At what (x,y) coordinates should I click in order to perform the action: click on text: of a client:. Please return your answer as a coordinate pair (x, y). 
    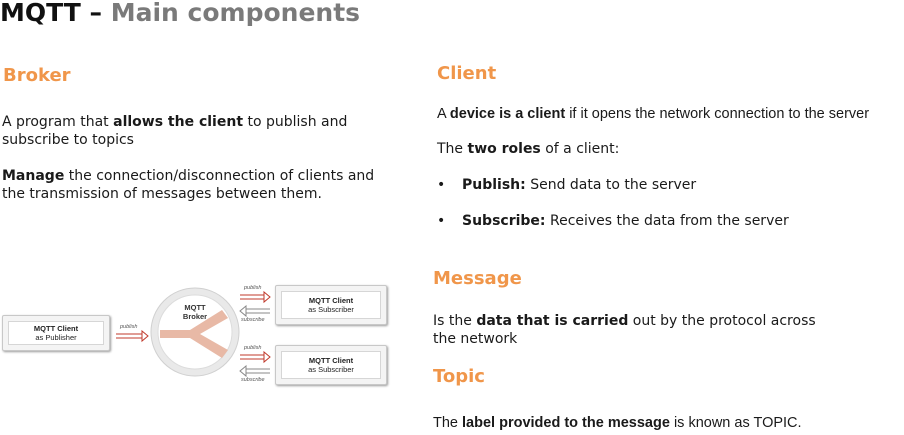
    Looking at the image, I should click on (580, 149).